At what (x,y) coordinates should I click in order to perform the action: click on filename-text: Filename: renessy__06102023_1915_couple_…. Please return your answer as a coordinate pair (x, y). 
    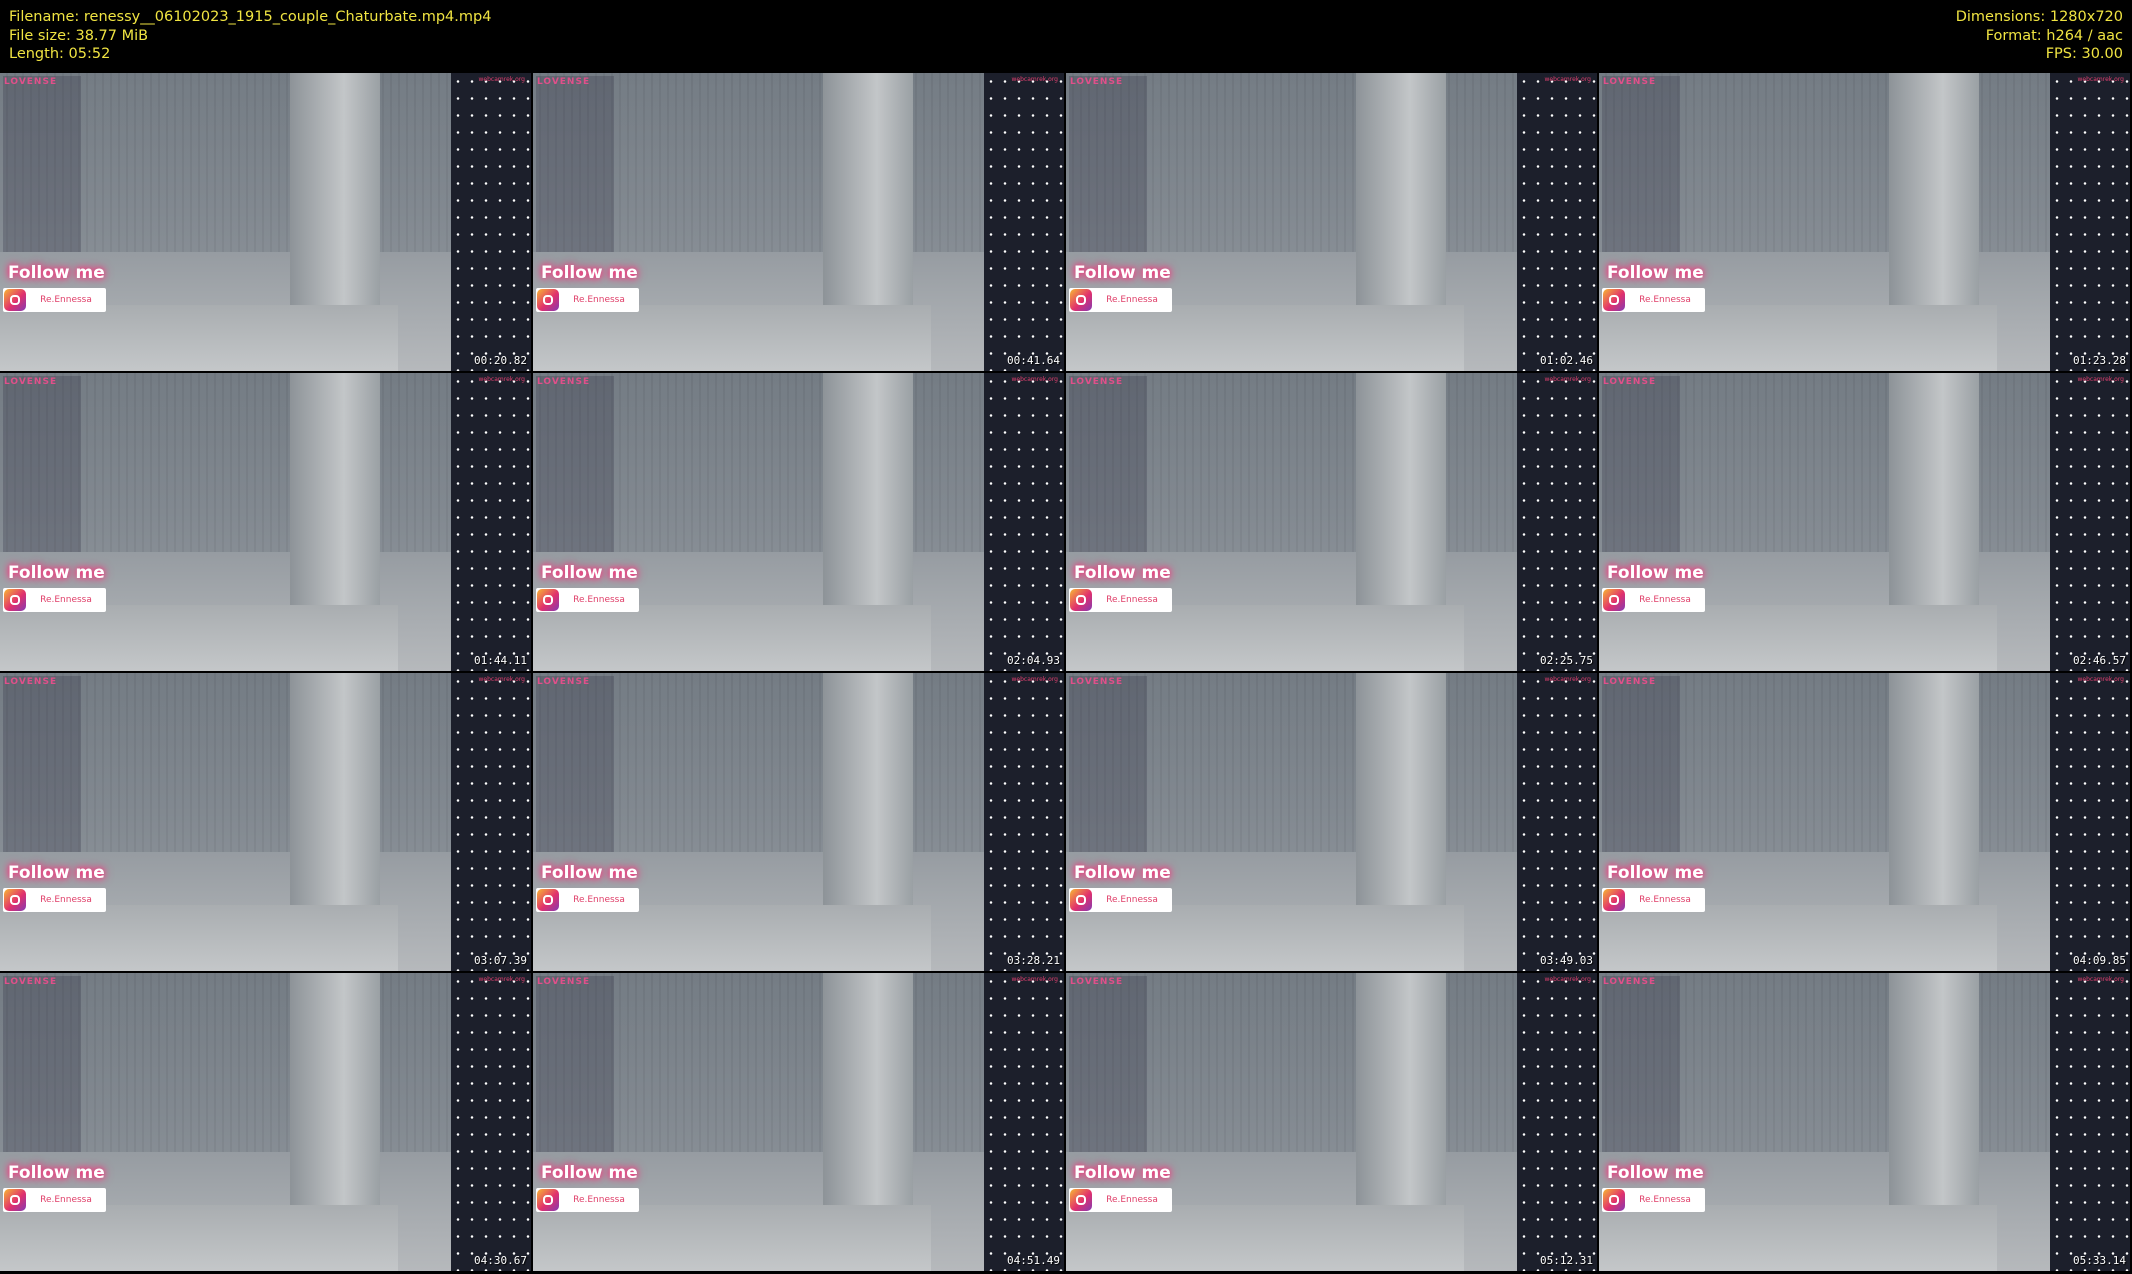
    Looking at the image, I should click on (250, 17).